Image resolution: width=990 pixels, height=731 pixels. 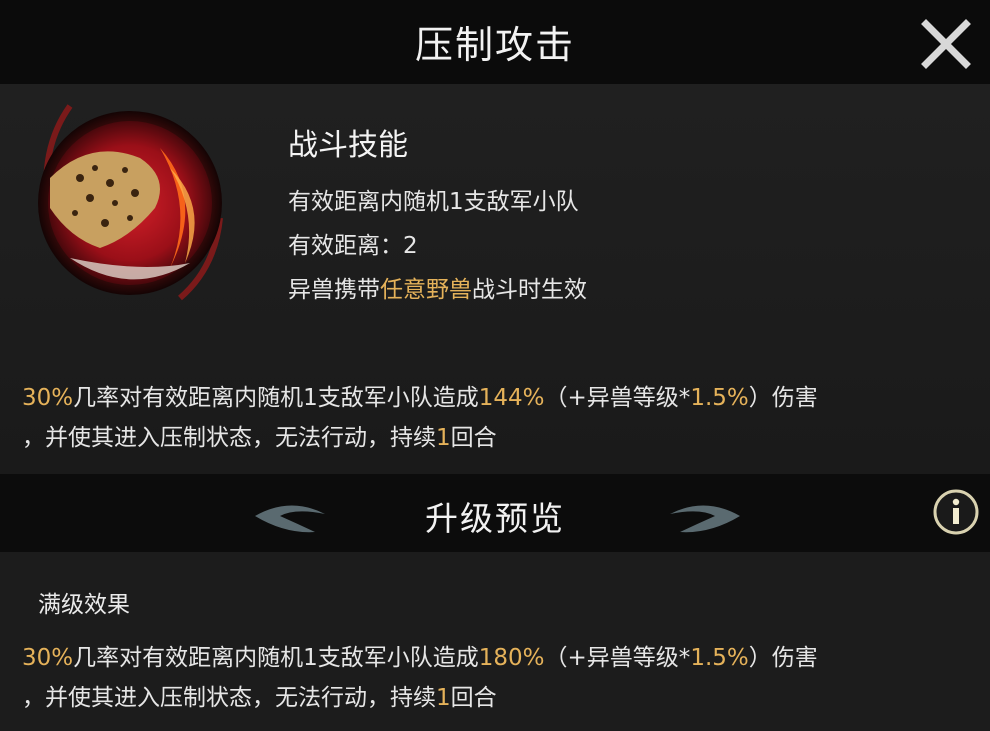 What do you see at coordinates (276, 658) in the screenshot?
I see `max-part1: 几率对有效距离内随机1支敌军小队造成` at bounding box center [276, 658].